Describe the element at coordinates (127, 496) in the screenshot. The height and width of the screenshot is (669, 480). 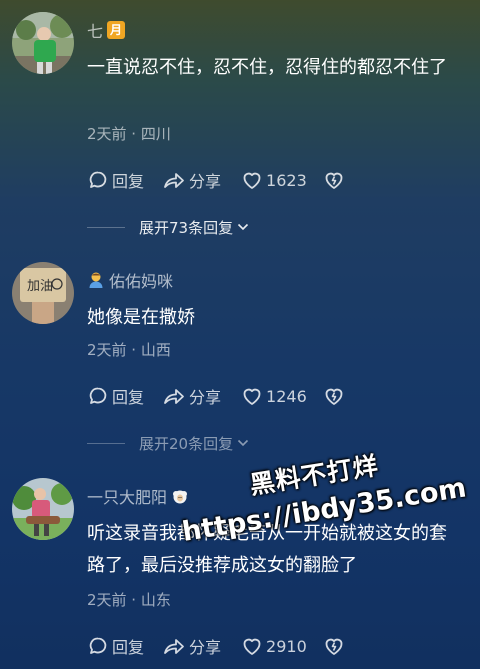
I see `username-text: 一只大肥阳` at that location.